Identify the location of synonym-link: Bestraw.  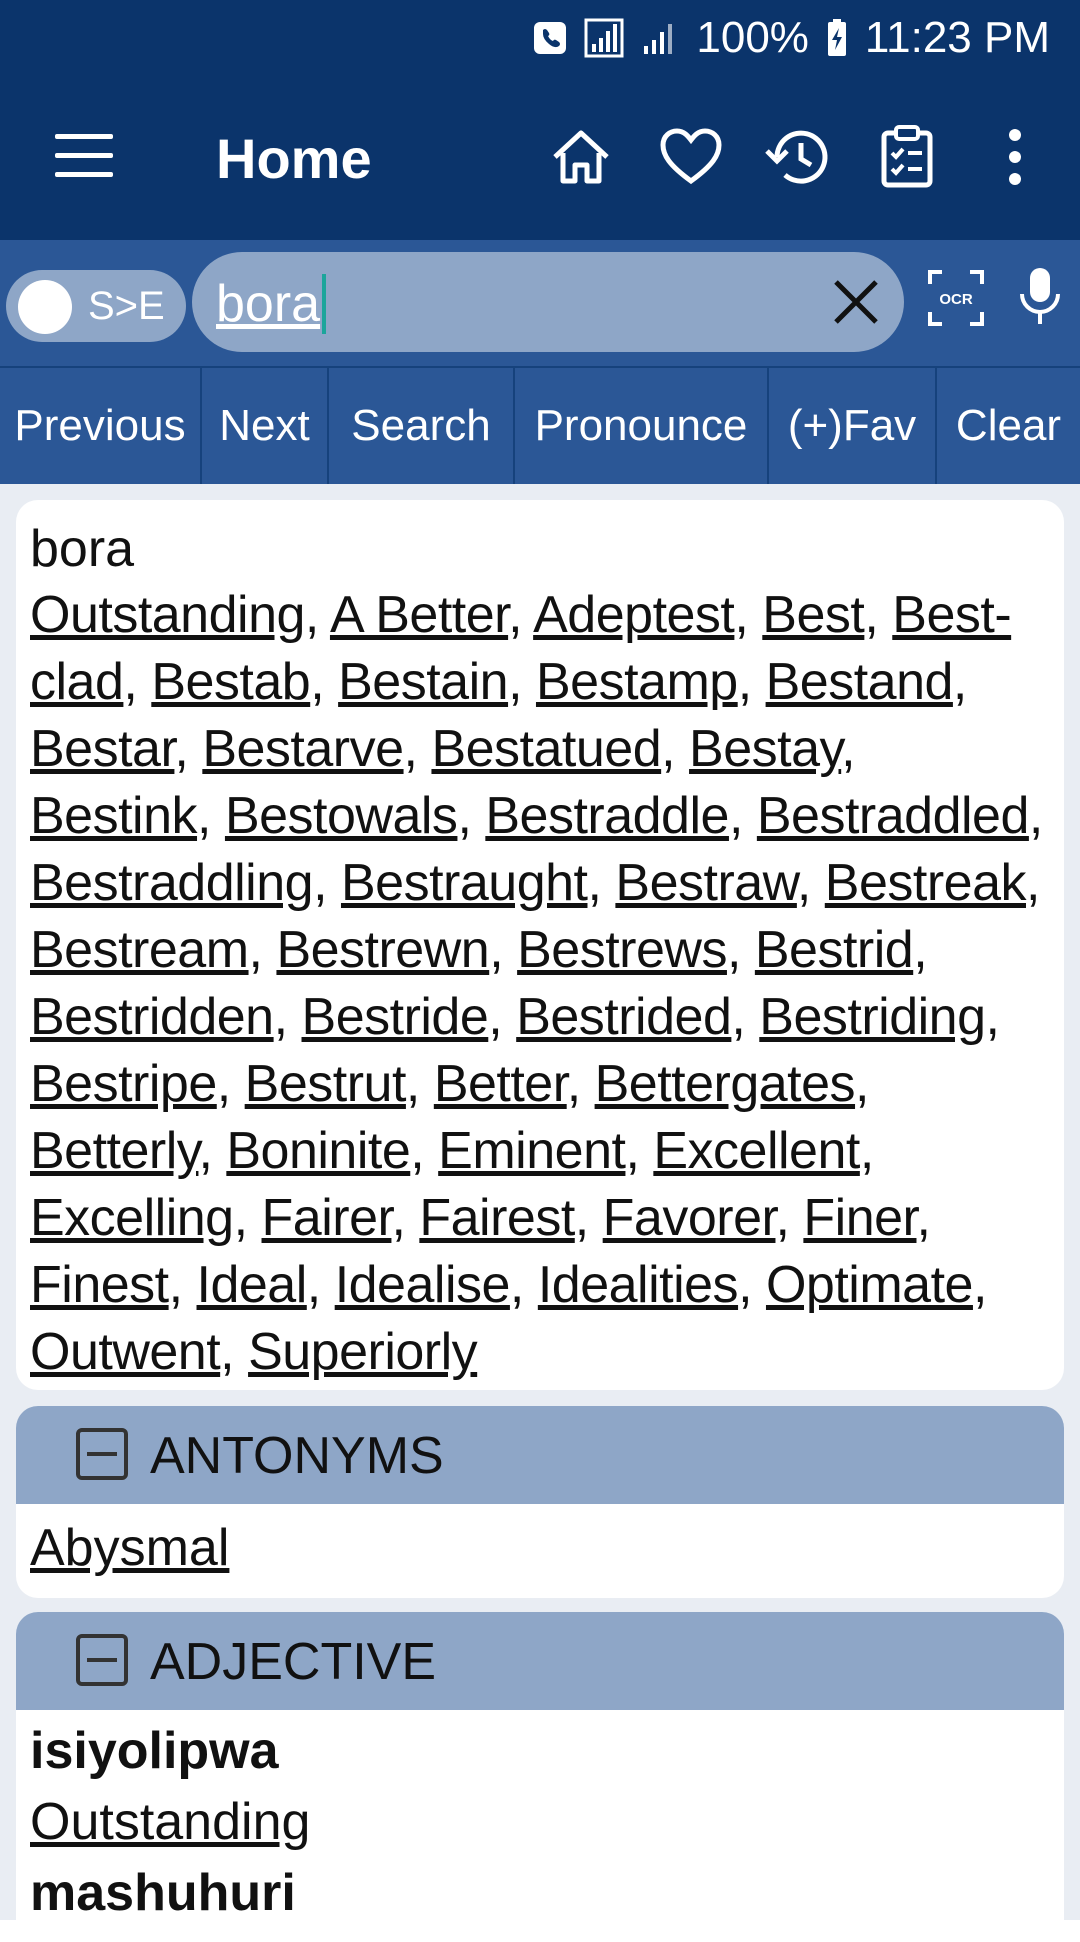
(706, 883).